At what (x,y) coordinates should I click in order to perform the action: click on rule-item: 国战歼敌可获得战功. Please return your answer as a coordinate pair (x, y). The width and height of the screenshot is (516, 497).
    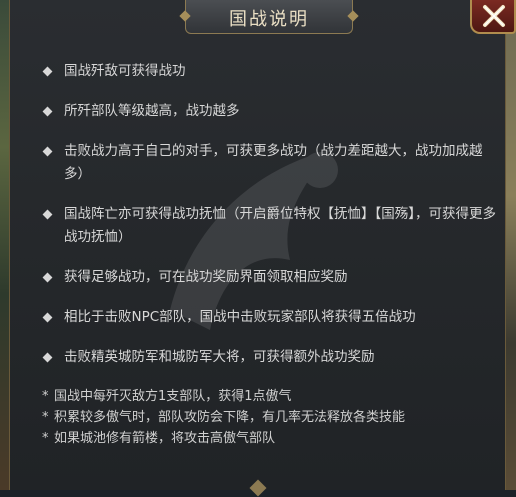
    Looking at the image, I should click on (272, 71).